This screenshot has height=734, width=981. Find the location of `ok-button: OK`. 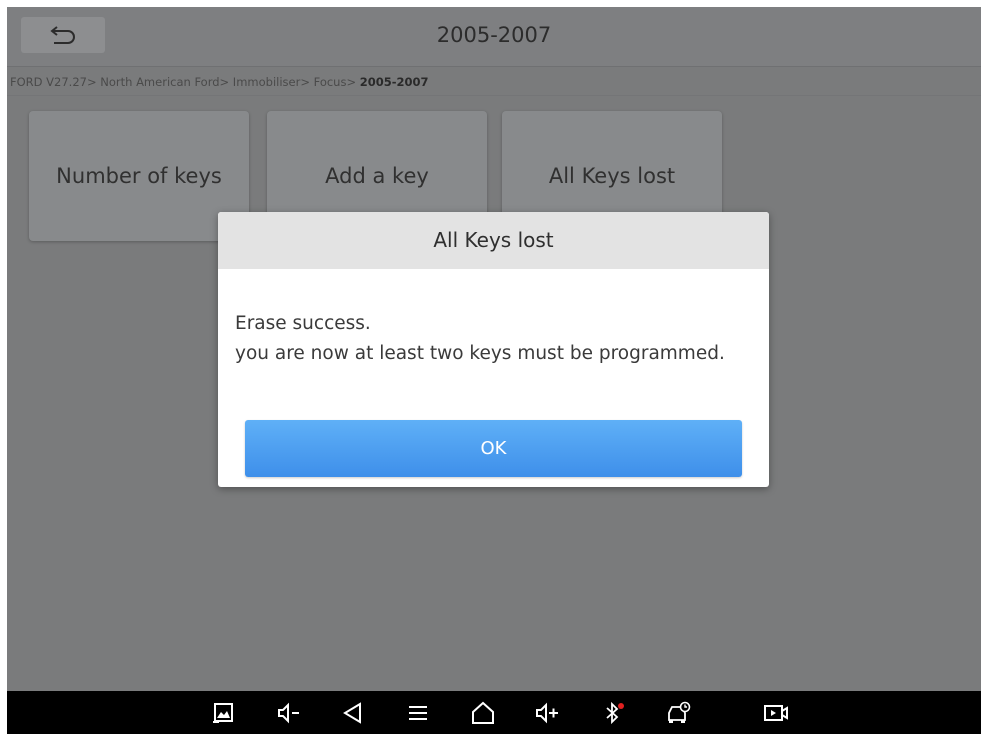

ok-button: OK is located at coordinates (493, 448).